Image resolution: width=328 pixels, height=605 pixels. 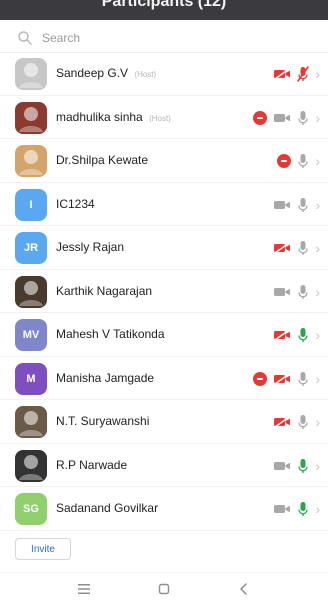 What do you see at coordinates (164, 291) in the screenshot?
I see `participant-row: Karthik Nagarajan ›` at bounding box center [164, 291].